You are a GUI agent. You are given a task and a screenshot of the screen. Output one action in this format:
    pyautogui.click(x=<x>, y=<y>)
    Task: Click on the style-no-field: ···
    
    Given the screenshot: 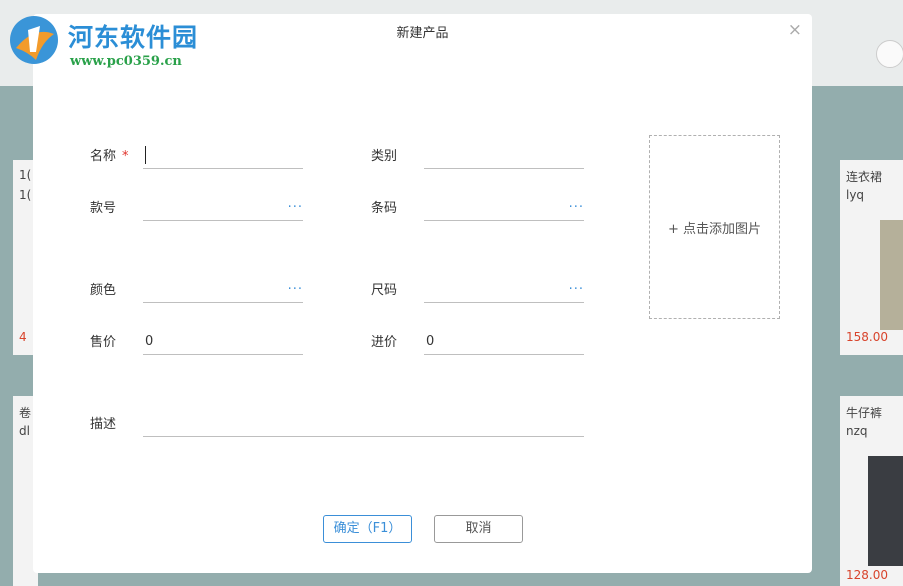 What is the action you would take?
    pyautogui.click(x=223, y=208)
    